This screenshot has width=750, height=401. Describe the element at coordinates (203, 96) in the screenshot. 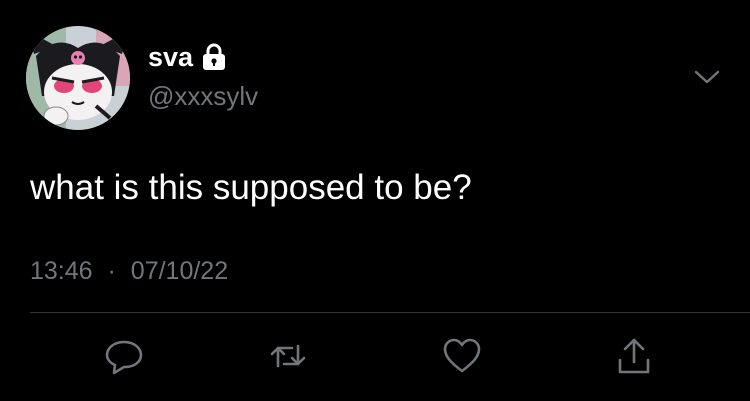

I see `handle: @xxxsylv` at that location.